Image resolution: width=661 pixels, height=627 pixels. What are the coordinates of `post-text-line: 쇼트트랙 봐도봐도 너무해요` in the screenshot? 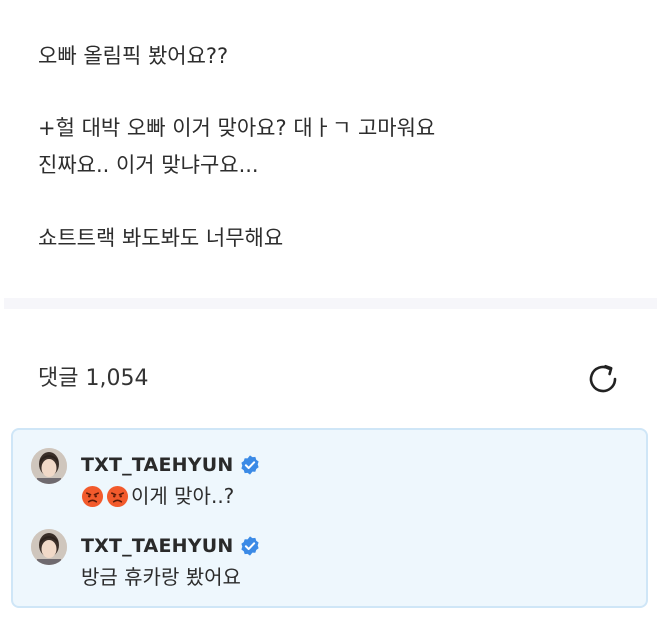 It's located at (161, 238).